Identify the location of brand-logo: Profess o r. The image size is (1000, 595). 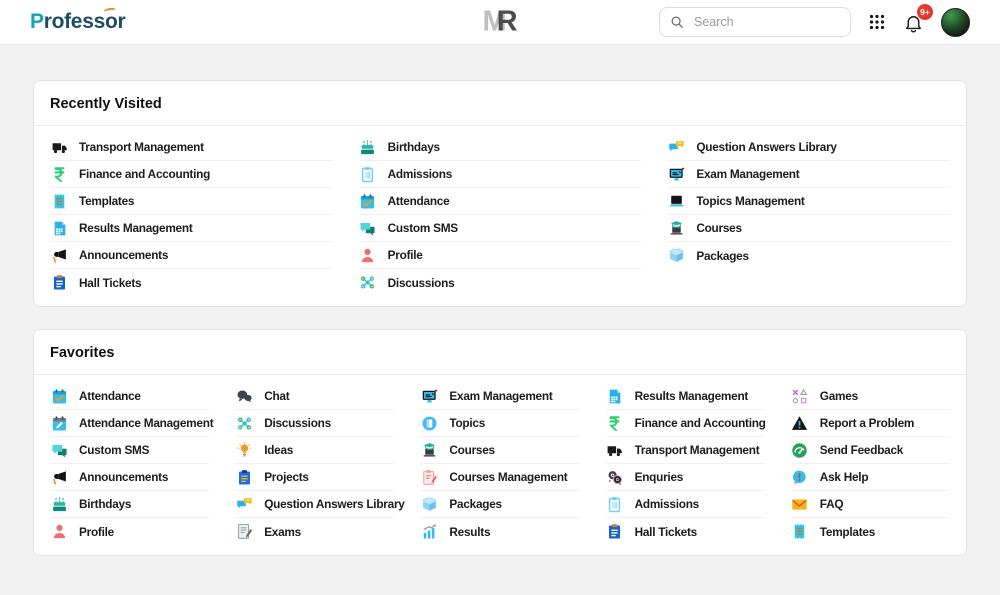
(78, 20).